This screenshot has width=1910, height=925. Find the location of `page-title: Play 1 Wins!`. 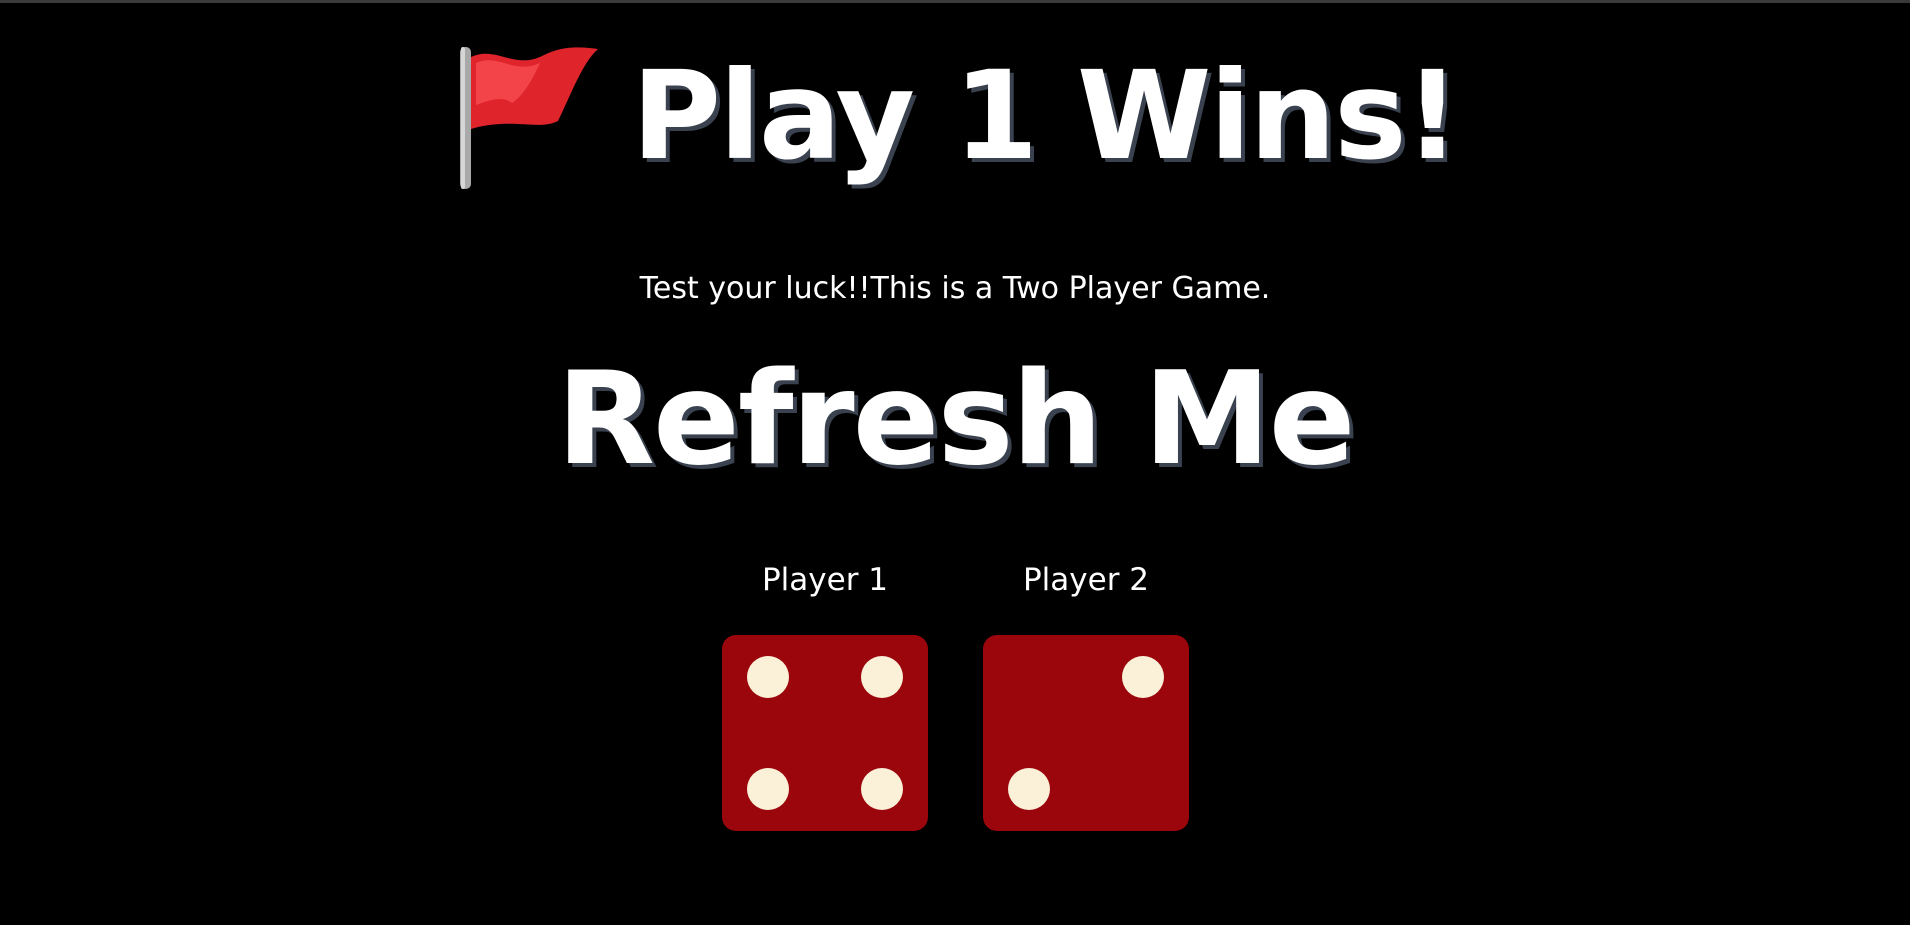

page-title: Play 1 Wins! is located at coordinates (1046, 116).